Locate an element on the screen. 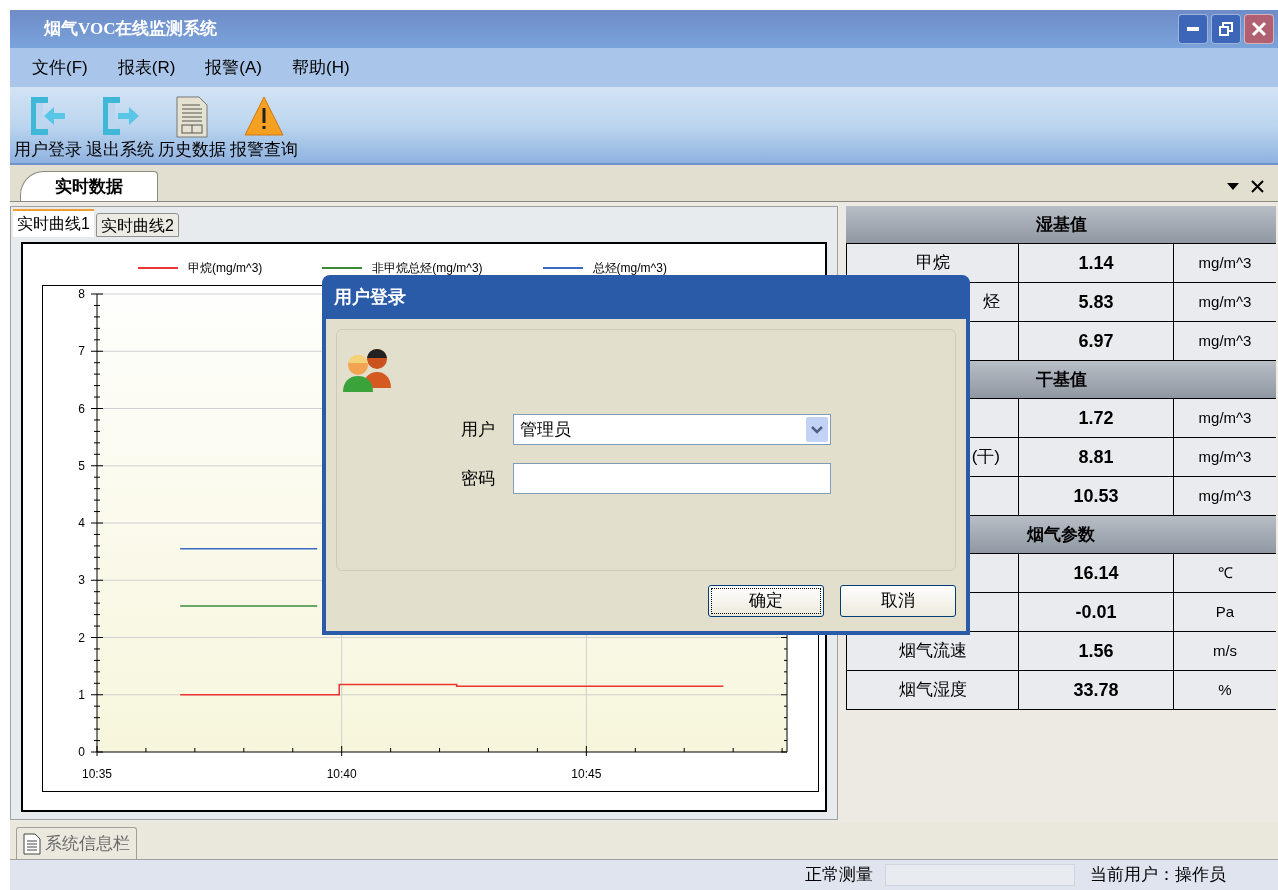  menu-item: 帮助(H) is located at coordinates (321, 67).